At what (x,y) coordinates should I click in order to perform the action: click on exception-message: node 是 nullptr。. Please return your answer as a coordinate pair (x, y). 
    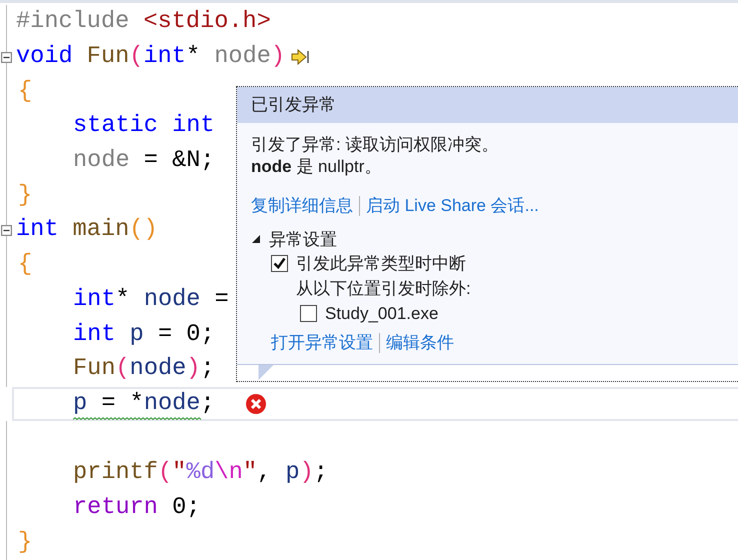
    Looking at the image, I should click on (316, 167).